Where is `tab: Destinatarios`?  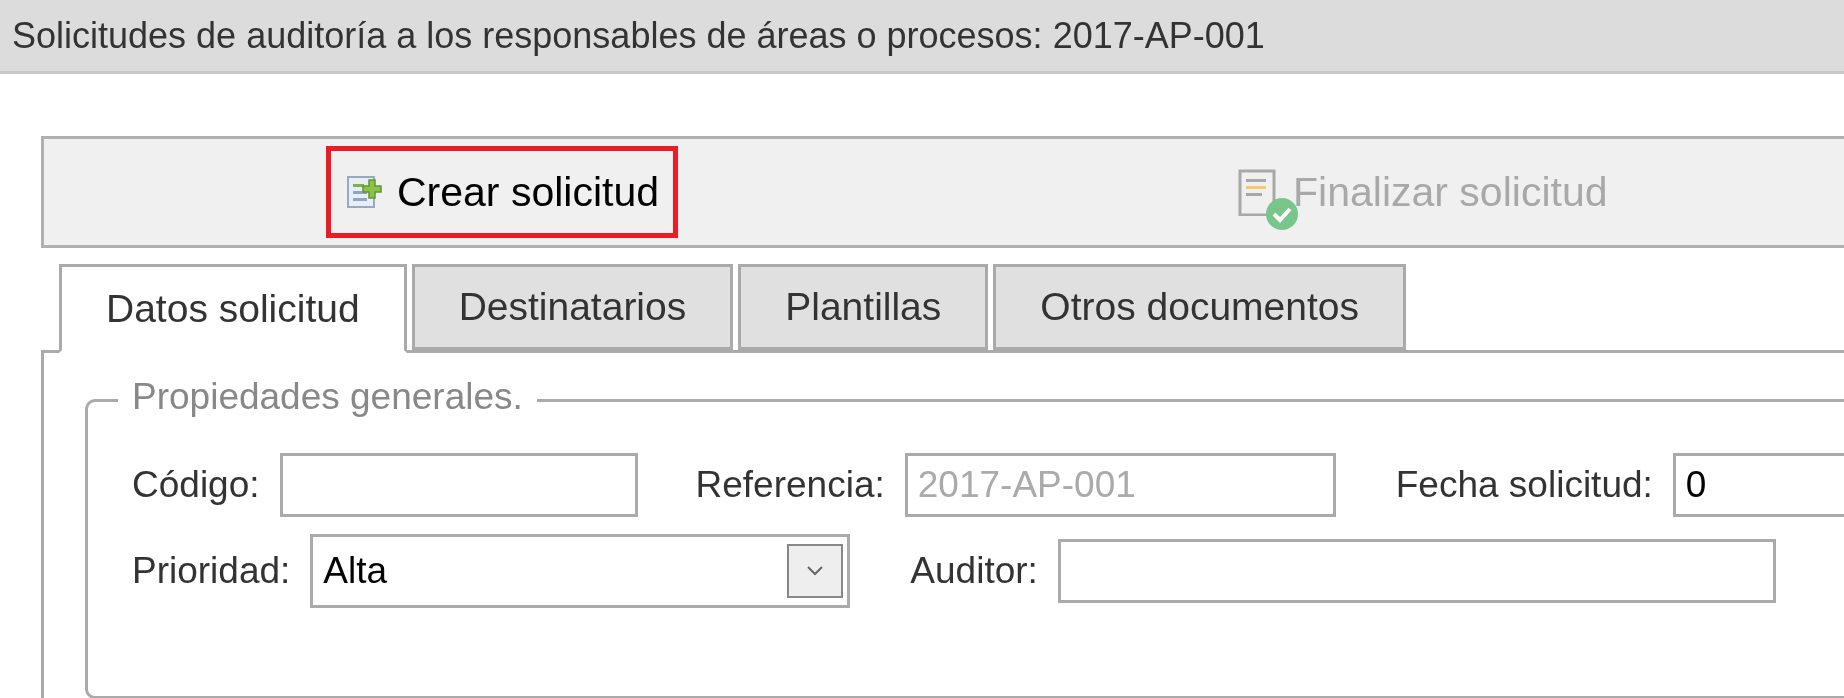
tab: Destinatarios is located at coordinates (572, 307).